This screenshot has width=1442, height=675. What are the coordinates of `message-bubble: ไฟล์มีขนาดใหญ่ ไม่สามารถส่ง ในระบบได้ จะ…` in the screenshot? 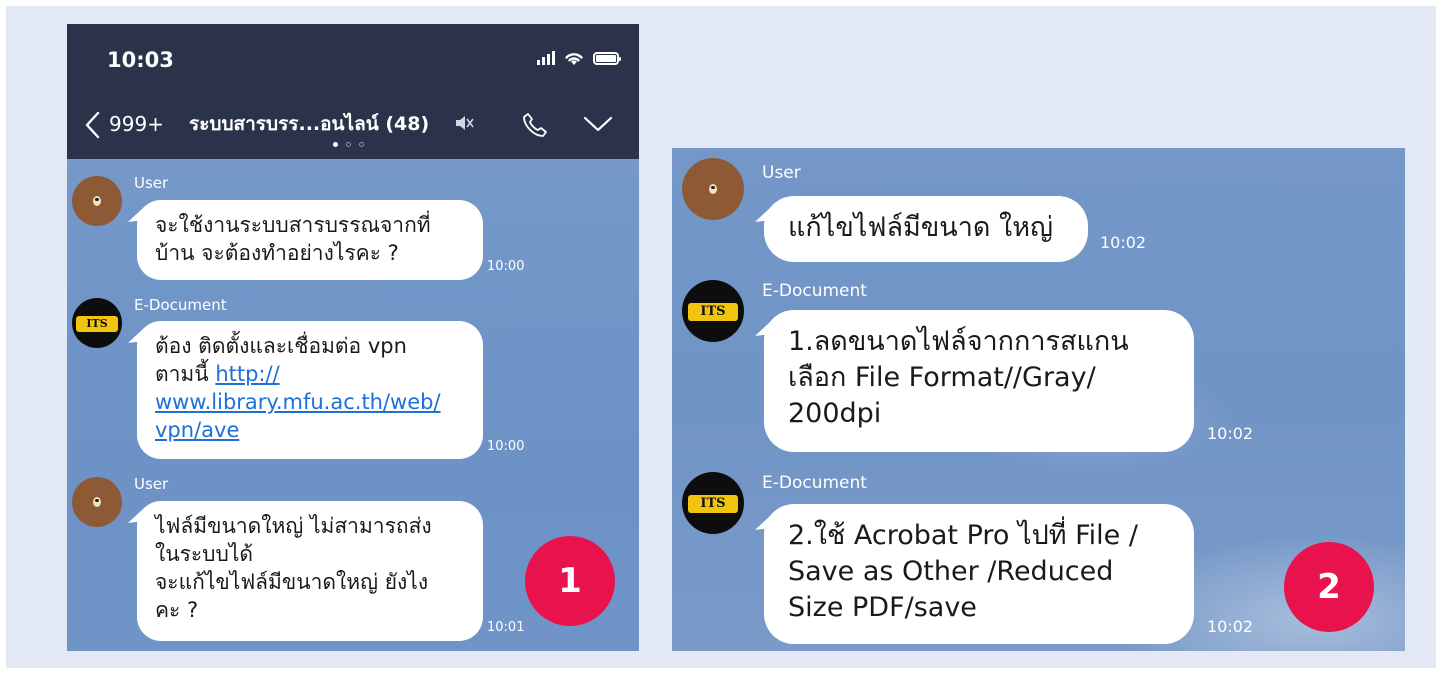 It's located at (310, 571).